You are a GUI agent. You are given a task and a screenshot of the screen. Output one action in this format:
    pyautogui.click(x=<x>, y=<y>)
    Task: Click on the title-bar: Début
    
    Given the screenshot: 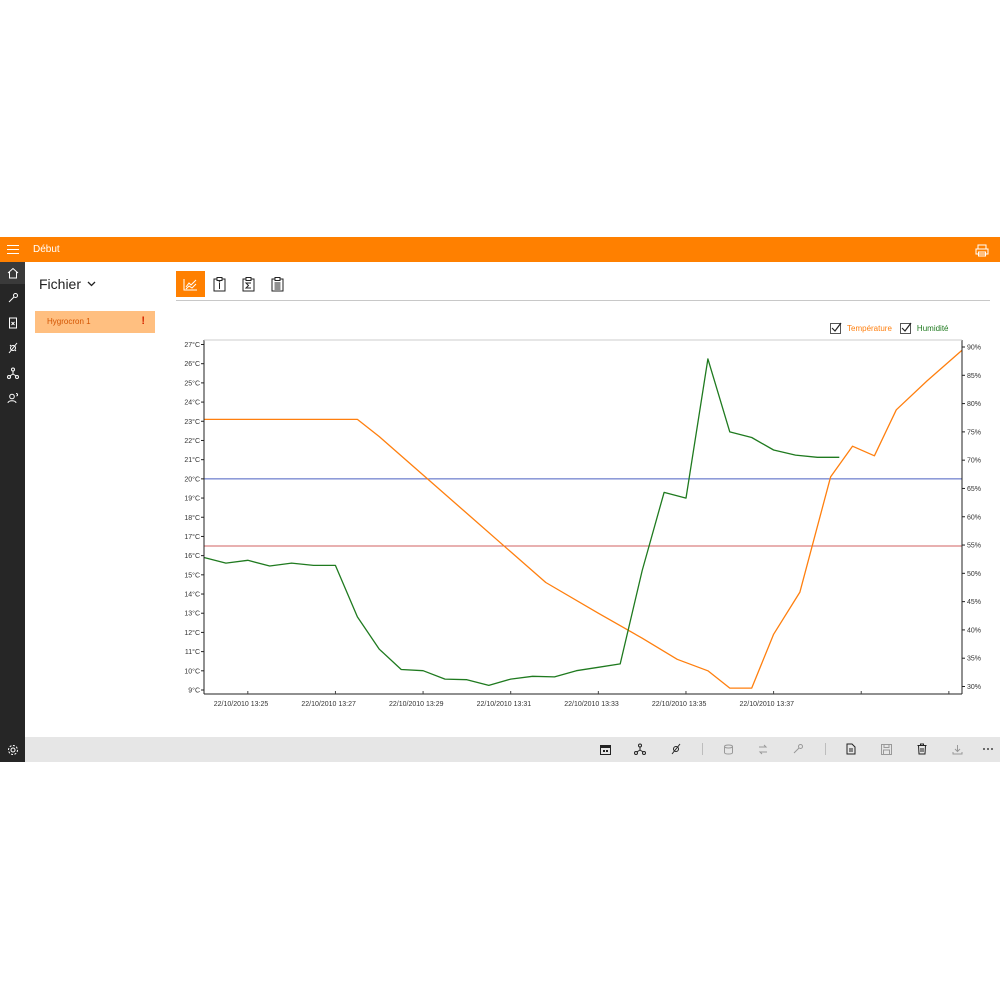 What is the action you would take?
    pyautogui.click(x=500, y=249)
    